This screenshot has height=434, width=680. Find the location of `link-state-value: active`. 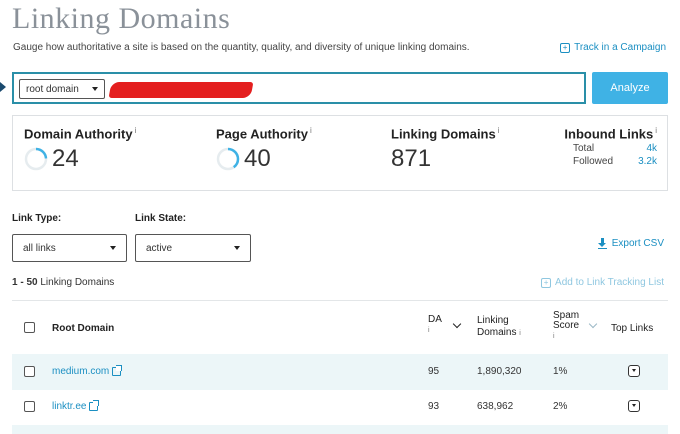

link-state-value: active is located at coordinates (159, 248).